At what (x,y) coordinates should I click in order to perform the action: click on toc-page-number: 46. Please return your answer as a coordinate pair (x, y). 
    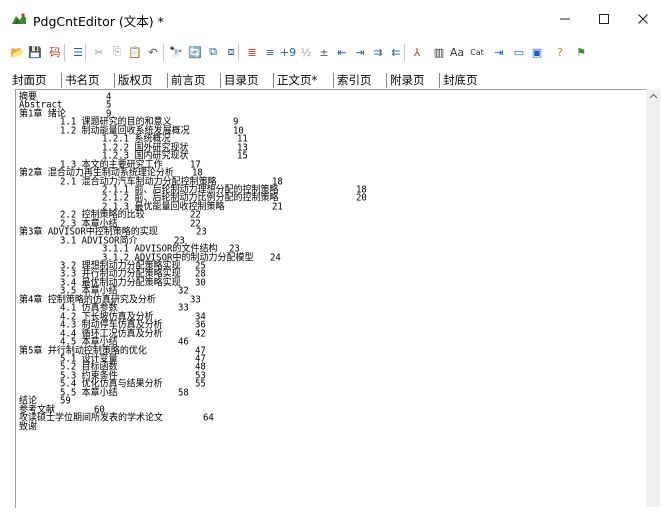
    Looking at the image, I should click on (183, 342).